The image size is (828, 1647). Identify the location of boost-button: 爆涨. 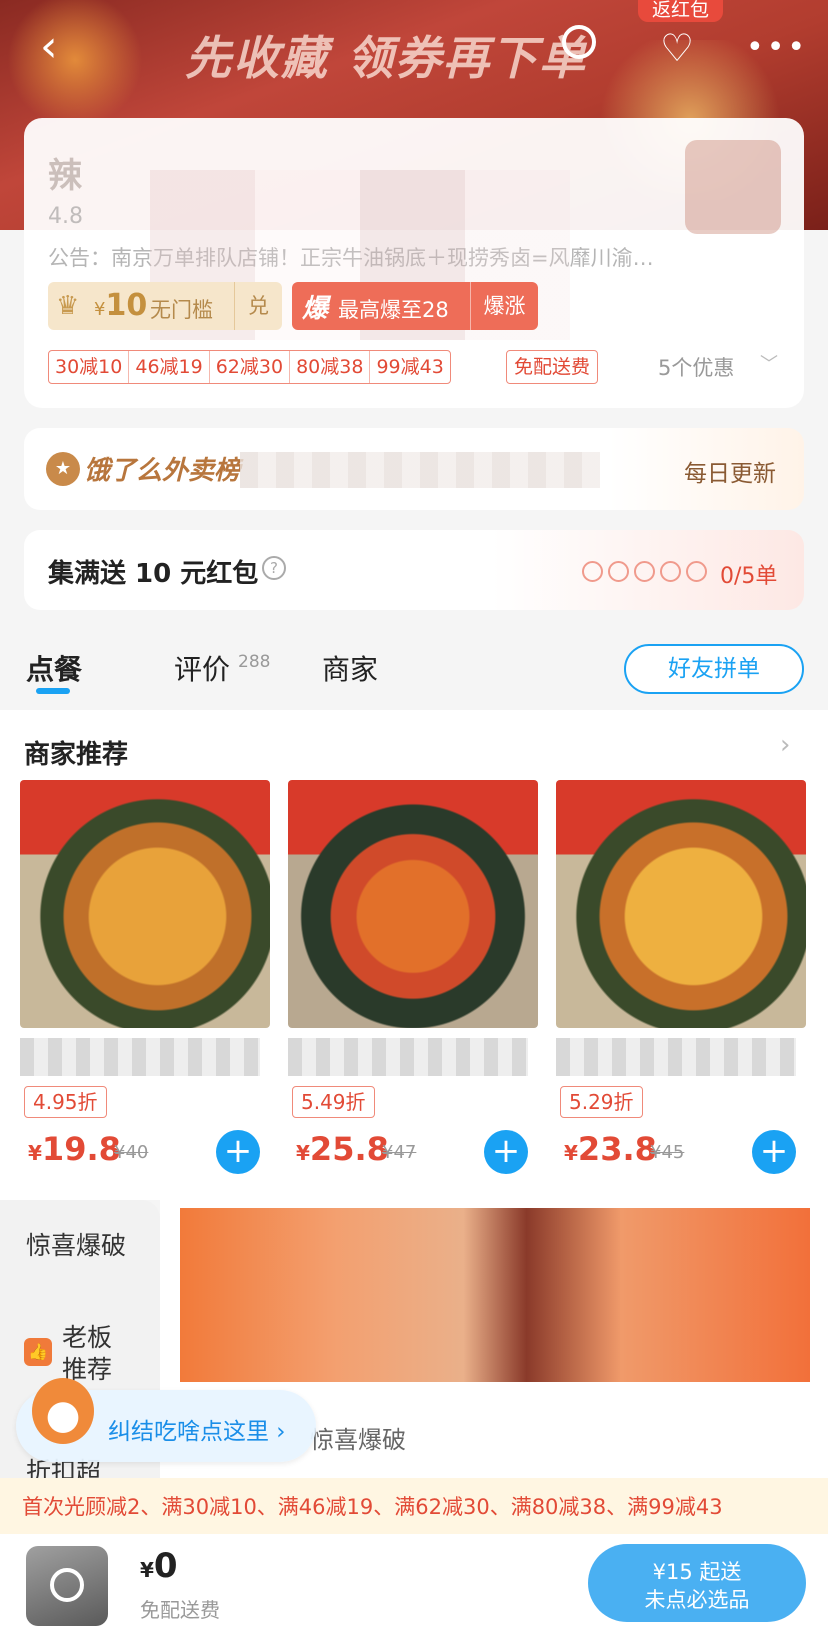
(504, 306).